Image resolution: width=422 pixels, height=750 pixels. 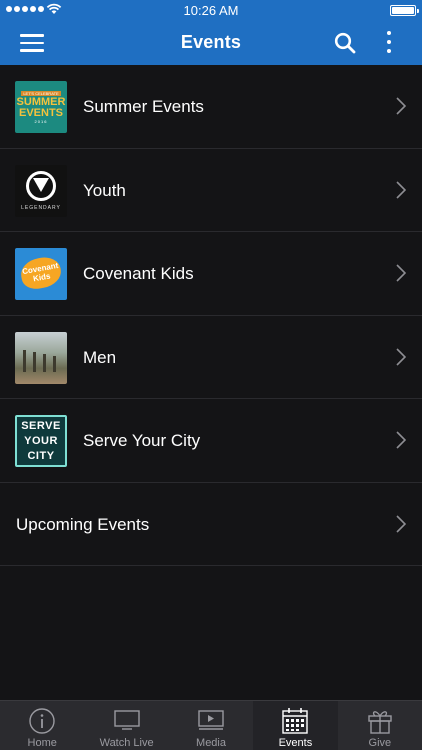 What do you see at coordinates (41, 207) in the screenshot?
I see `thumb-word: LEGENDARY` at bounding box center [41, 207].